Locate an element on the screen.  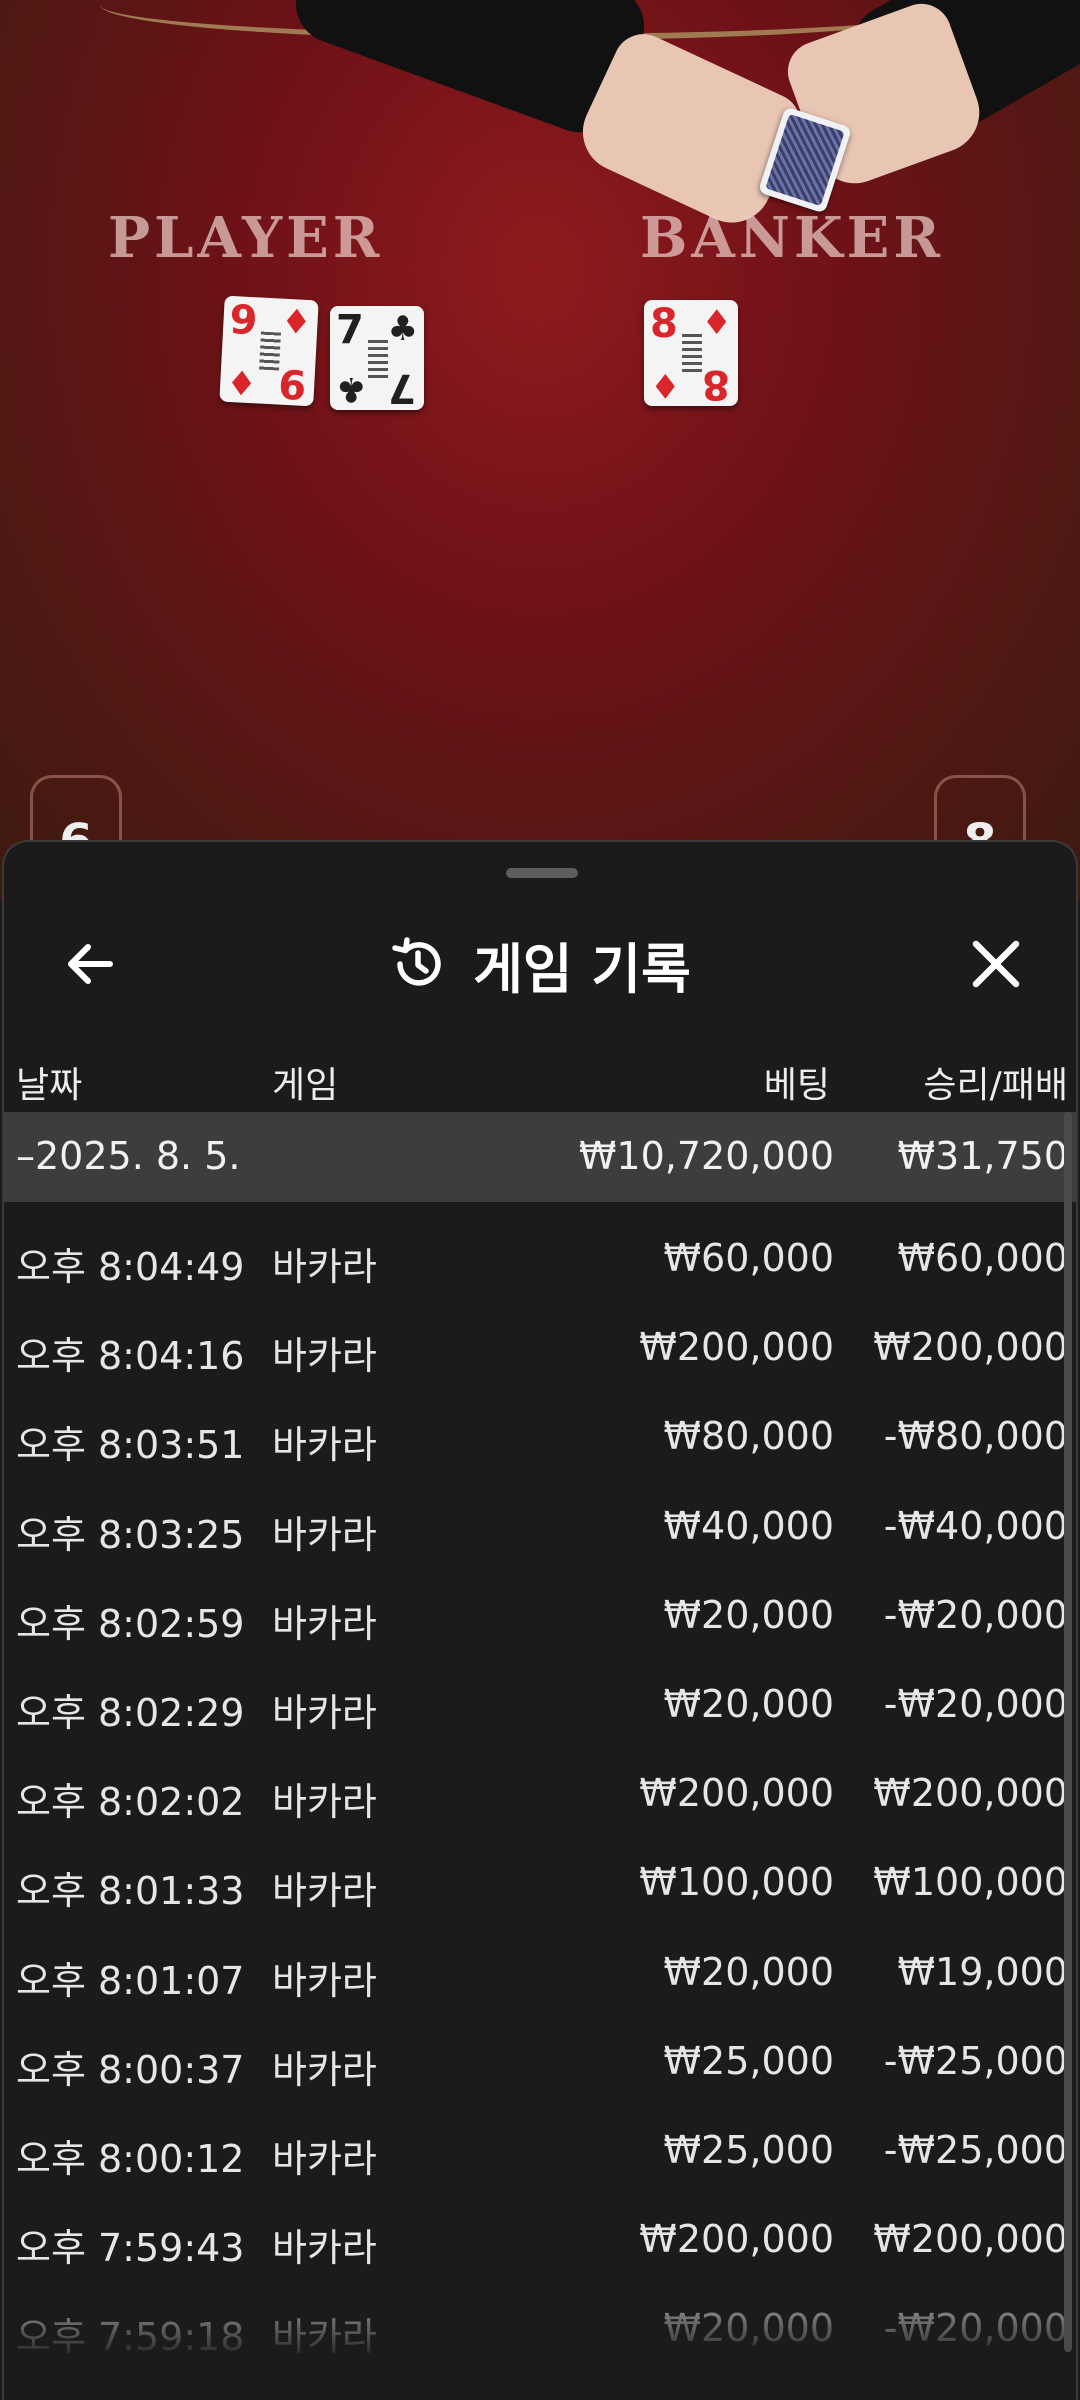
banker-area-label: BANKER is located at coordinates (792, 238).